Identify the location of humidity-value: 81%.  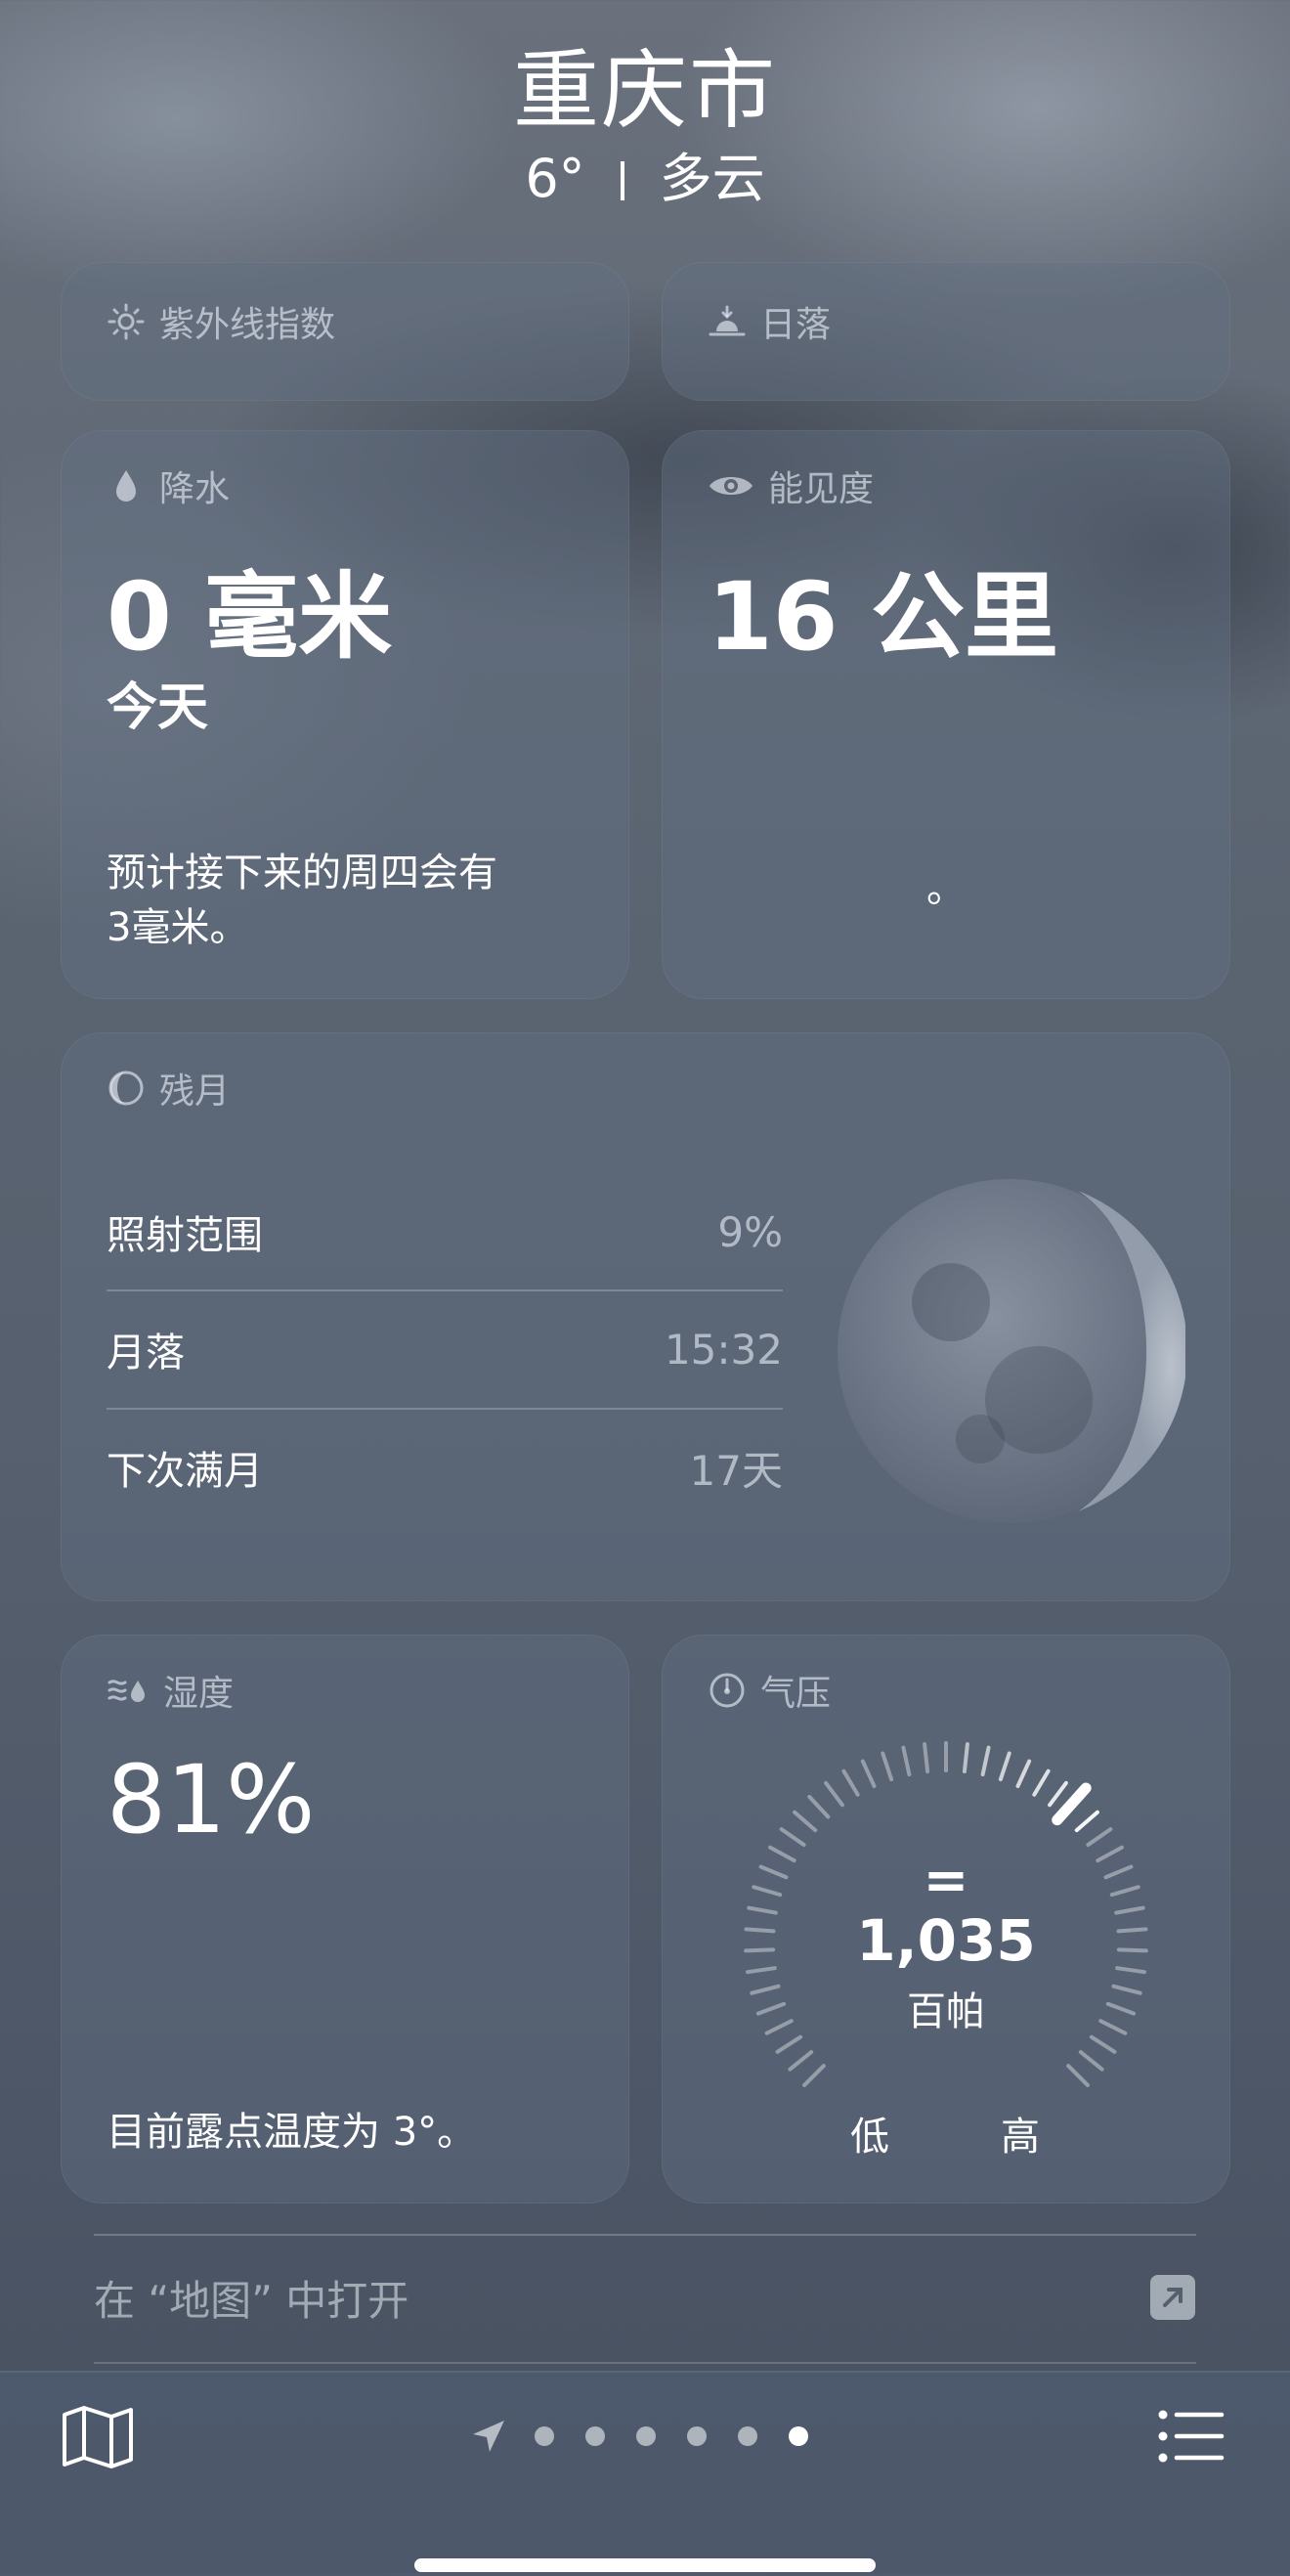
(212, 1800).